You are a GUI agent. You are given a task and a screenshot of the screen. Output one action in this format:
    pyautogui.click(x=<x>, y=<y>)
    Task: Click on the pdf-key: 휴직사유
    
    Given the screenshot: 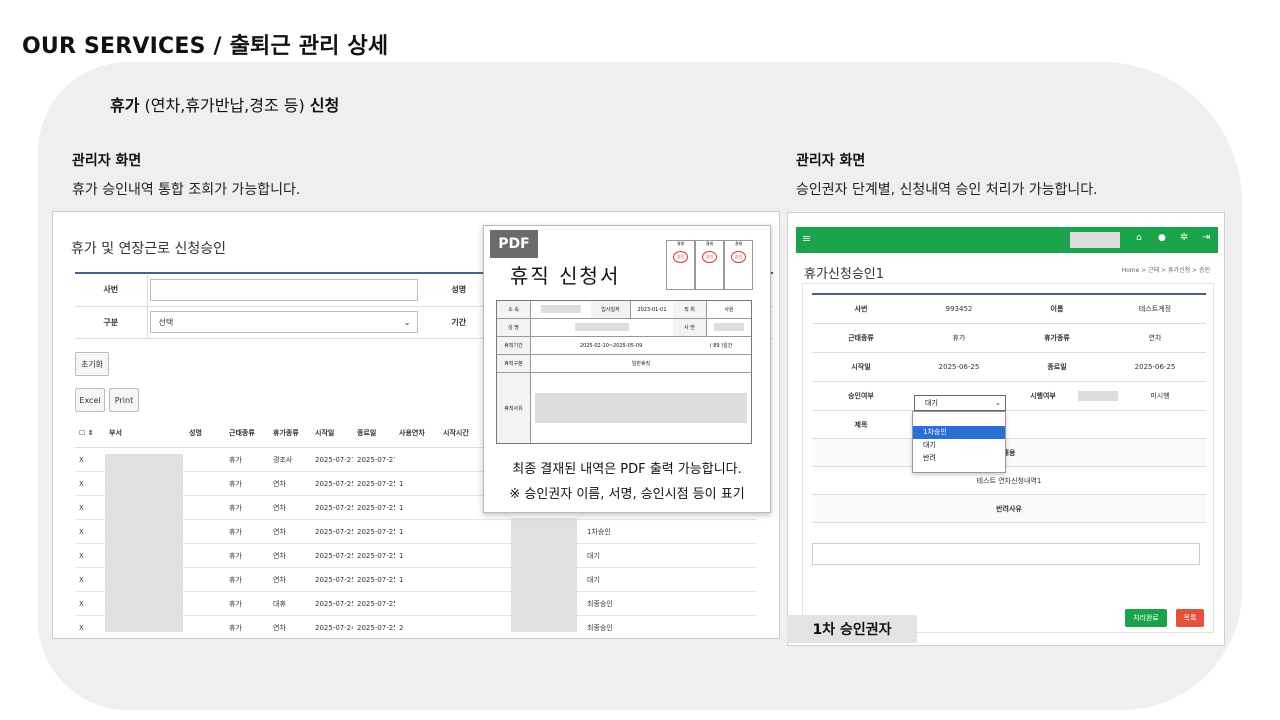 What is the action you would take?
    pyautogui.click(x=514, y=408)
    